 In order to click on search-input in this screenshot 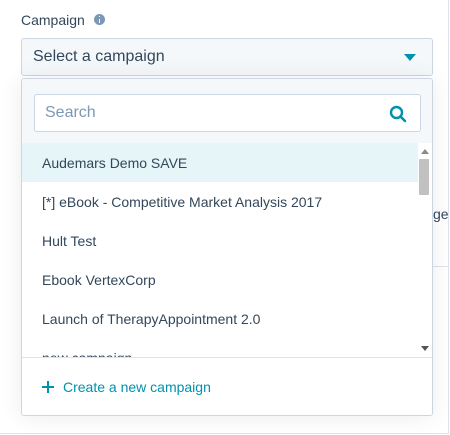, I will do `click(215, 113)`.